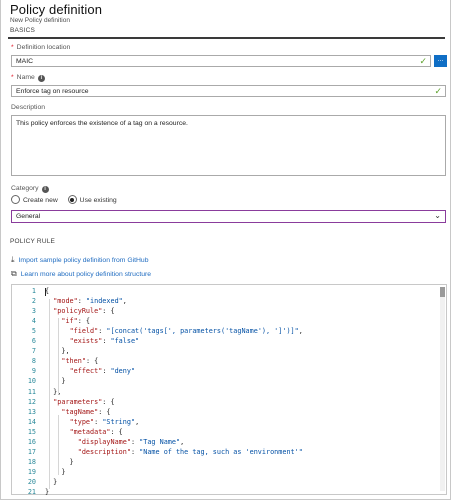 This screenshot has width=451, height=500. What do you see at coordinates (40, 20) in the screenshot?
I see `page-subtitle: New Policy definition` at bounding box center [40, 20].